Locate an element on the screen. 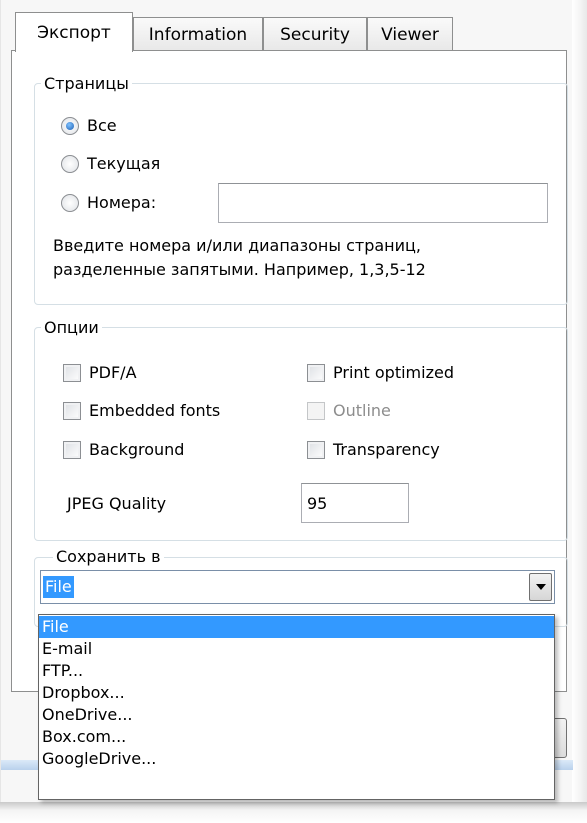  tab-security-label: Security is located at coordinates (315, 34).